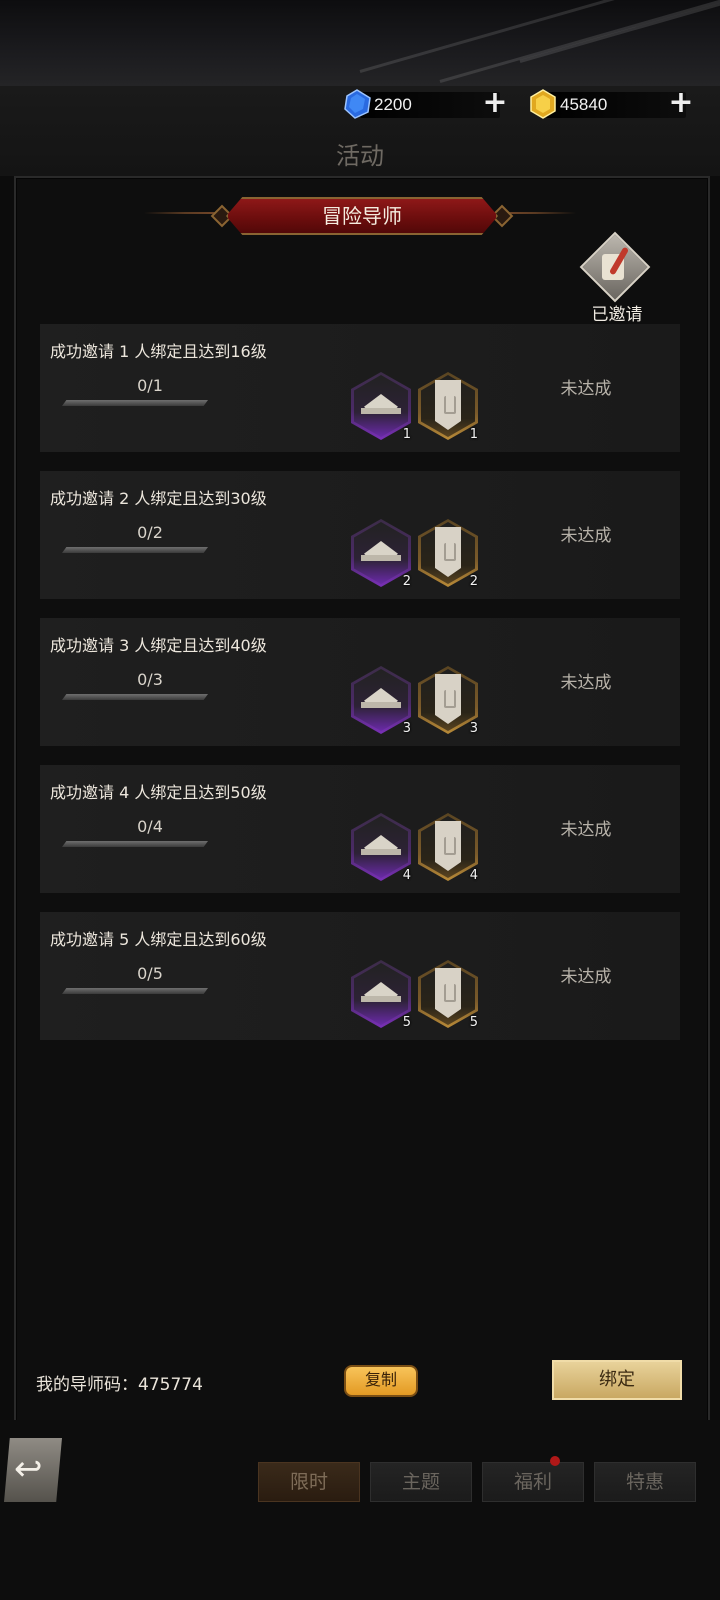 The height and width of the screenshot is (1600, 720). Describe the element at coordinates (533, 1482) in the screenshot. I see `tab-welfare: 福利` at that location.